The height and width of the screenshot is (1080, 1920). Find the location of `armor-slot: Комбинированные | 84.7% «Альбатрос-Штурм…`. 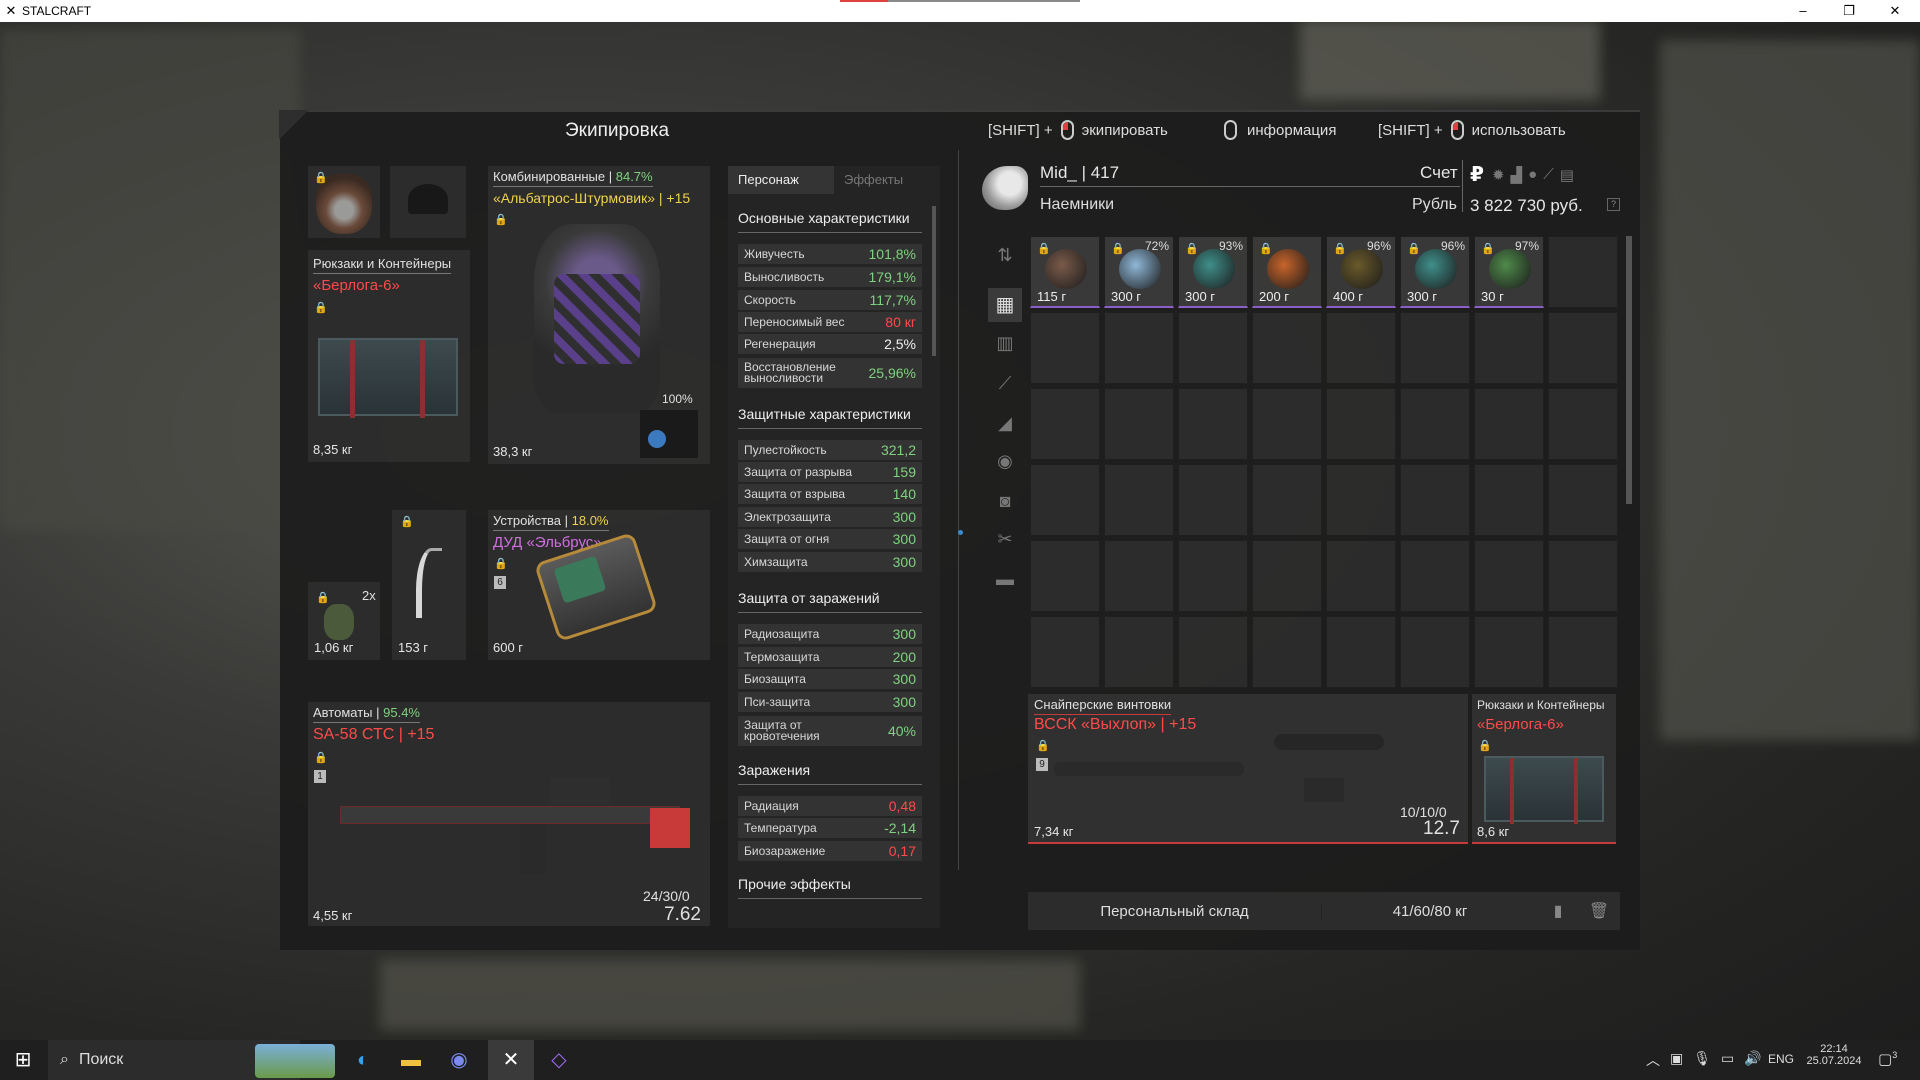

armor-slot: Комбинированные | 84.7% «Альбатрос-Штурм… is located at coordinates (599, 315).